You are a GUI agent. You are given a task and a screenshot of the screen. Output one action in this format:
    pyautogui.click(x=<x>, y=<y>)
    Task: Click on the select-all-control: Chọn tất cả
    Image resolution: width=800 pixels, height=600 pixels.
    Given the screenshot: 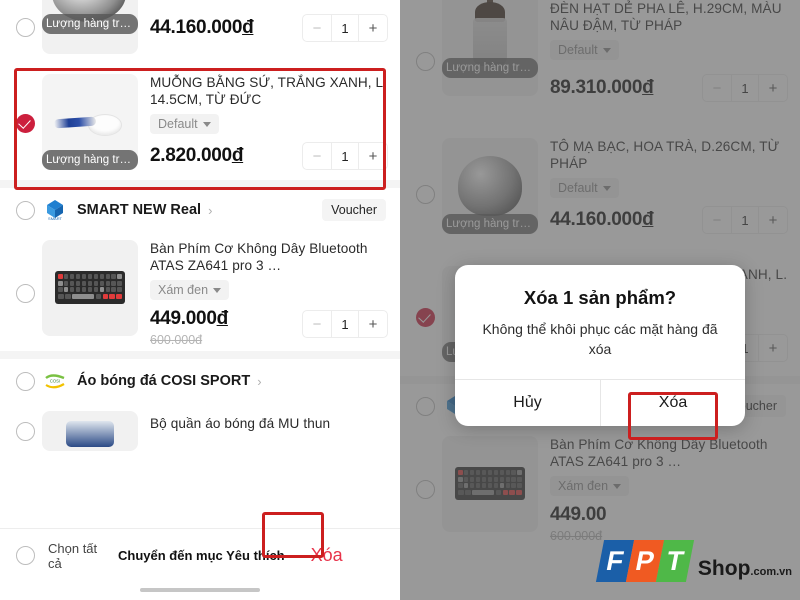 What is the action you would take?
    pyautogui.click(x=57, y=556)
    